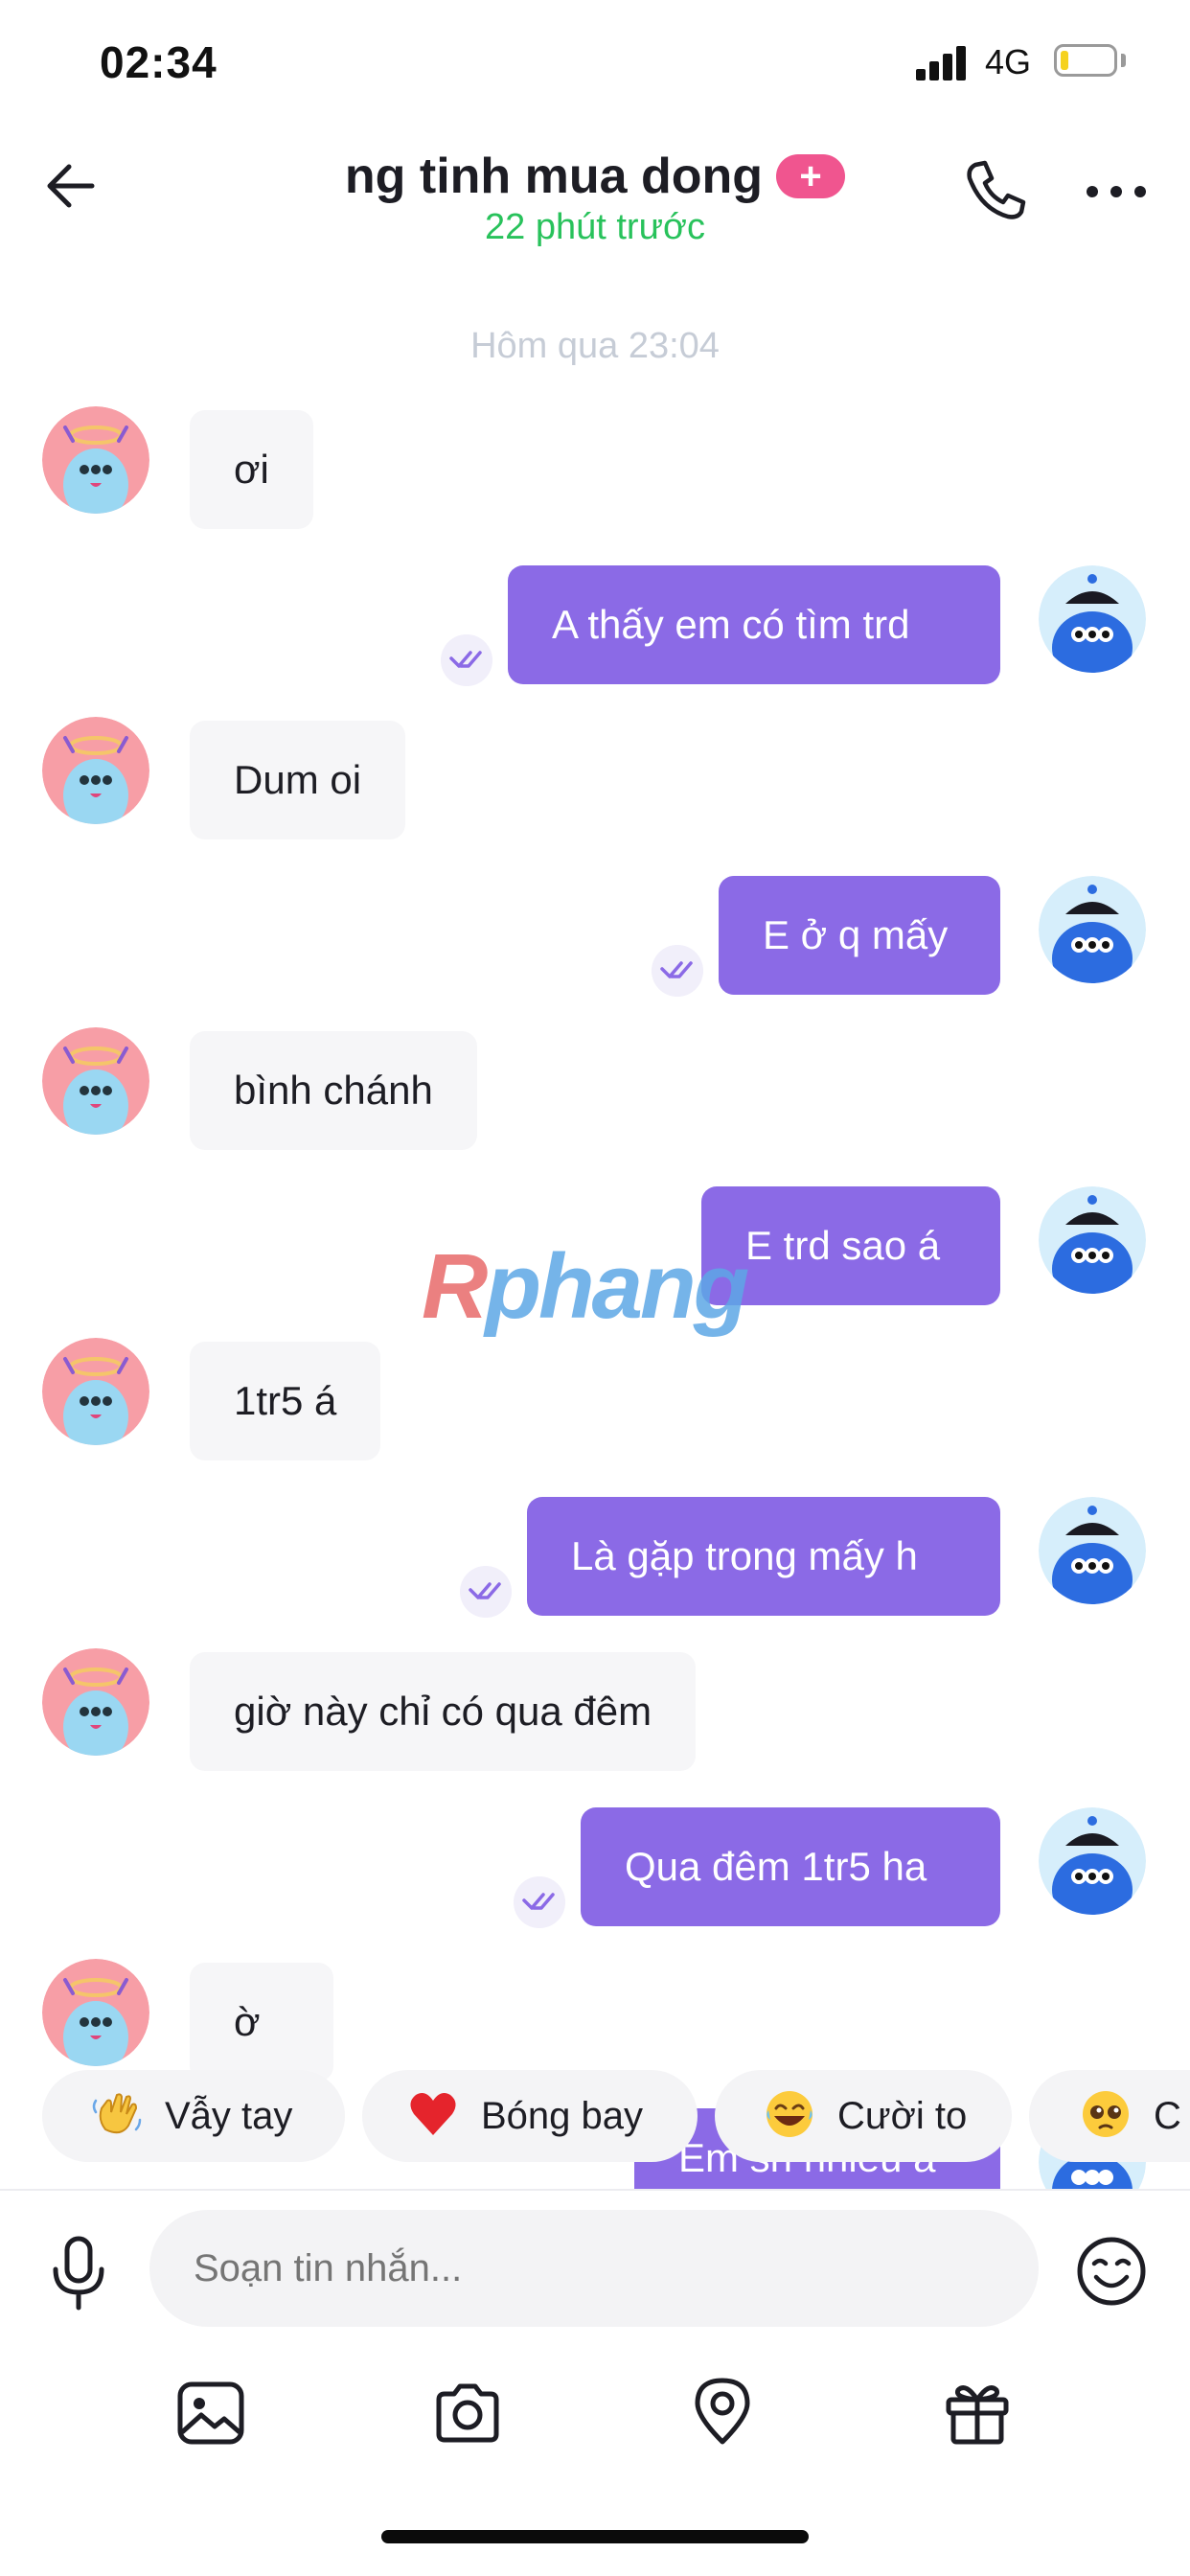 This screenshot has height=2576, width=1190. I want to click on reaction-chip-wave: Vẫy tay, so click(194, 2116).